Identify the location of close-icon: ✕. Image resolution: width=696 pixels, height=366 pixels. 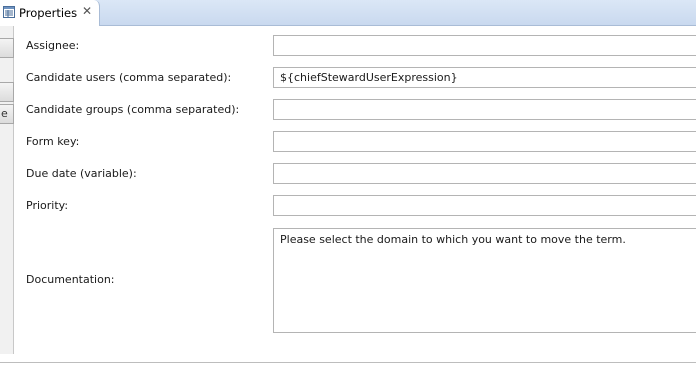
(87, 11).